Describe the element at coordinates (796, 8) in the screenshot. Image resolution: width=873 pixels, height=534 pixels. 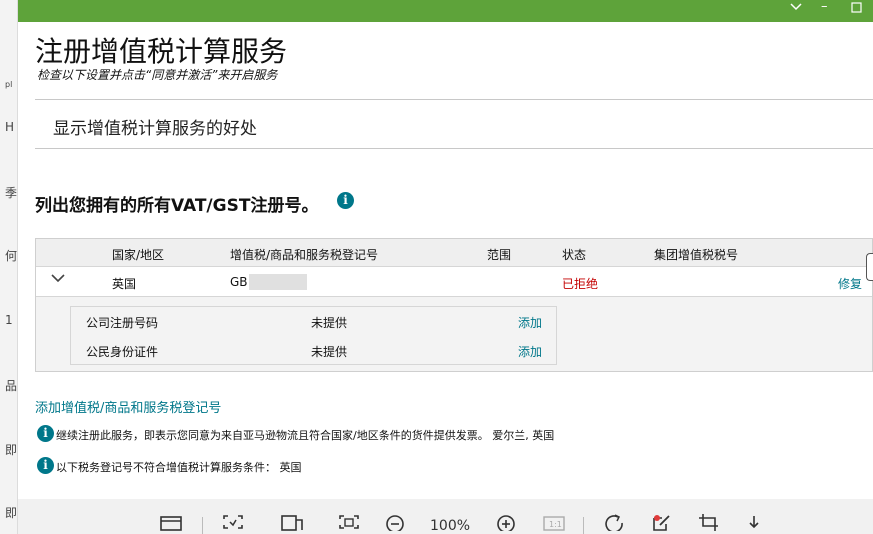
I see `chevron-down-icon` at that location.